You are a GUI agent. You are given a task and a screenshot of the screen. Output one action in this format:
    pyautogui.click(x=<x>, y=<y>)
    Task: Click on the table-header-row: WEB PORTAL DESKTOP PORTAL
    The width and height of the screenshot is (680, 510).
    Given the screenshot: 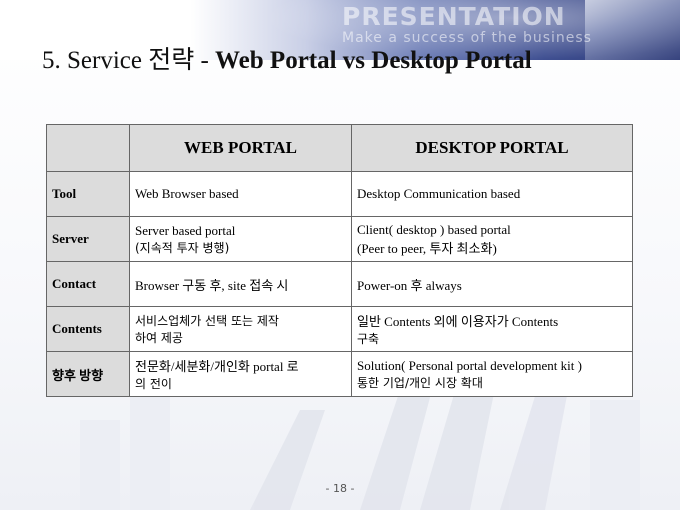 What is the action you would take?
    pyautogui.click(x=339, y=148)
    